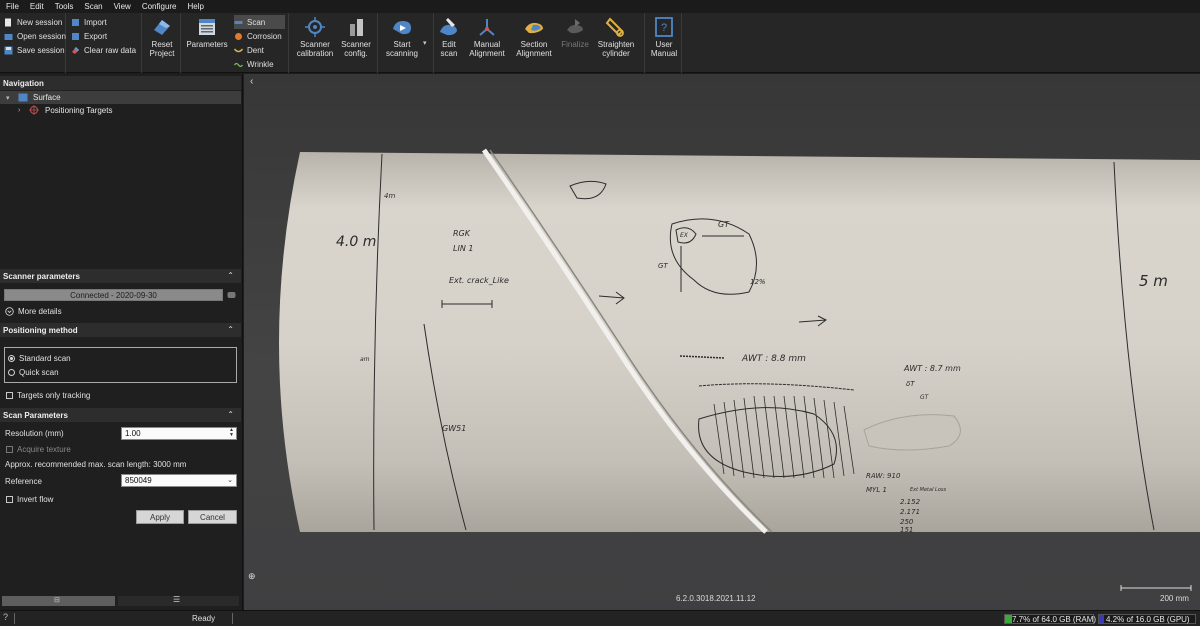 The height and width of the screenshot is (626, 1200). Describe the element at coordinates (259, 22) in the screenshot. I see `scan-mode-button: Scan` at that location.